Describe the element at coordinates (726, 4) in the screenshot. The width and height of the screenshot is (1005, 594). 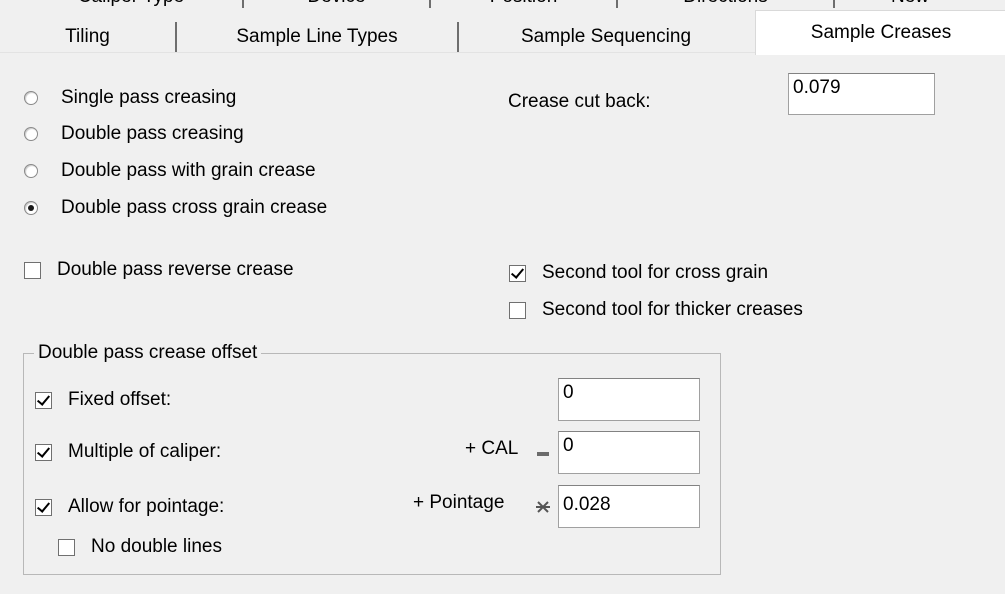
I see `tab-directions: Directions` at that location.